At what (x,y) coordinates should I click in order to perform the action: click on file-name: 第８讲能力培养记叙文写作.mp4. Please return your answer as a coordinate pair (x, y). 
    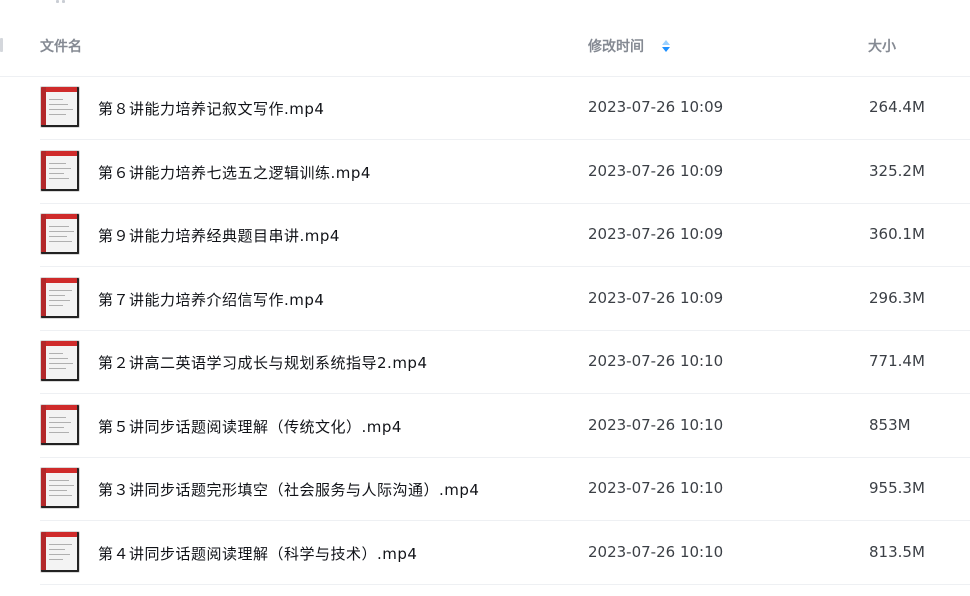
    Looking at the image, I should click on (211, 108).